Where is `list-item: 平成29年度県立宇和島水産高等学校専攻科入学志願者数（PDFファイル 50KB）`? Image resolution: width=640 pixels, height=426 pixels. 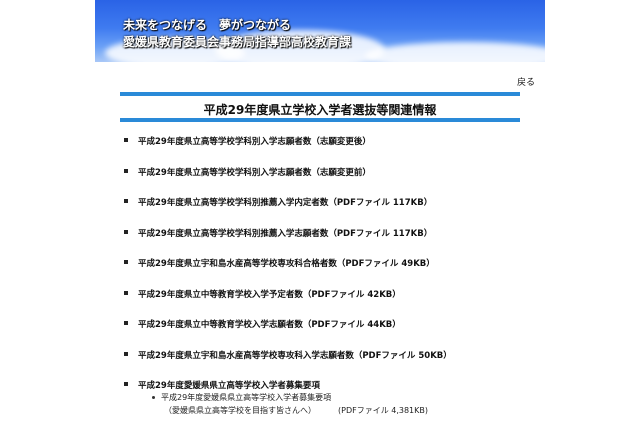 list-item: 平成29年度県立宇和島水産高等学校専攻科入学志願者数（PDFファイル 50KB） is located at coordinates (334, 364).